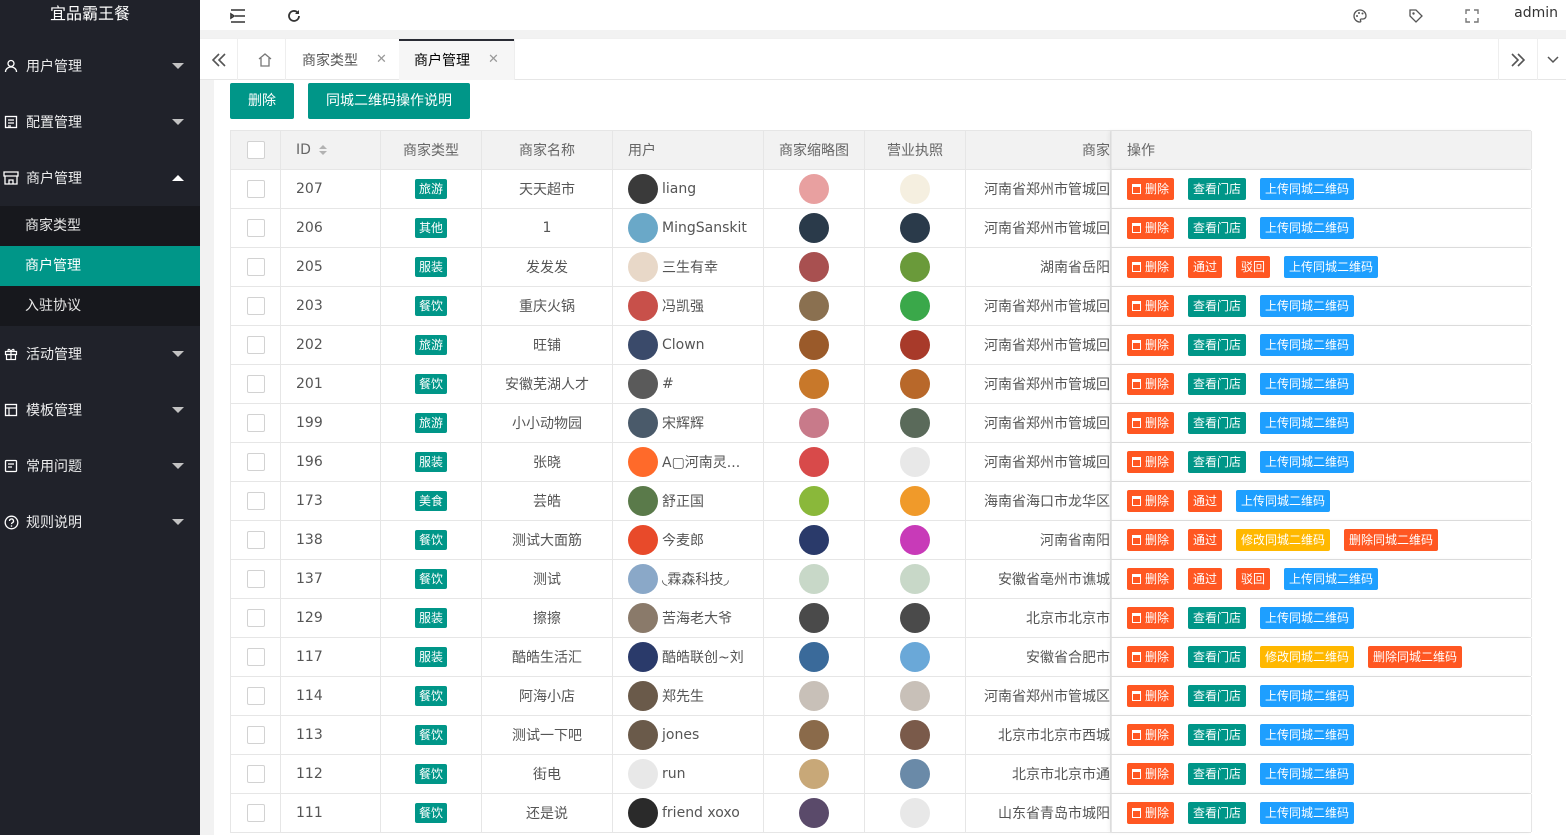 The height and width of the screenshot is (835, 1566). What do you see at coordinates (881, 267) in the screenshot?
I see `table-row: 205 服装 发发发 三生有幸 湖南省岳阳 删除 通过 驳回 上传同城二维码` at bounding box center [881, 267].